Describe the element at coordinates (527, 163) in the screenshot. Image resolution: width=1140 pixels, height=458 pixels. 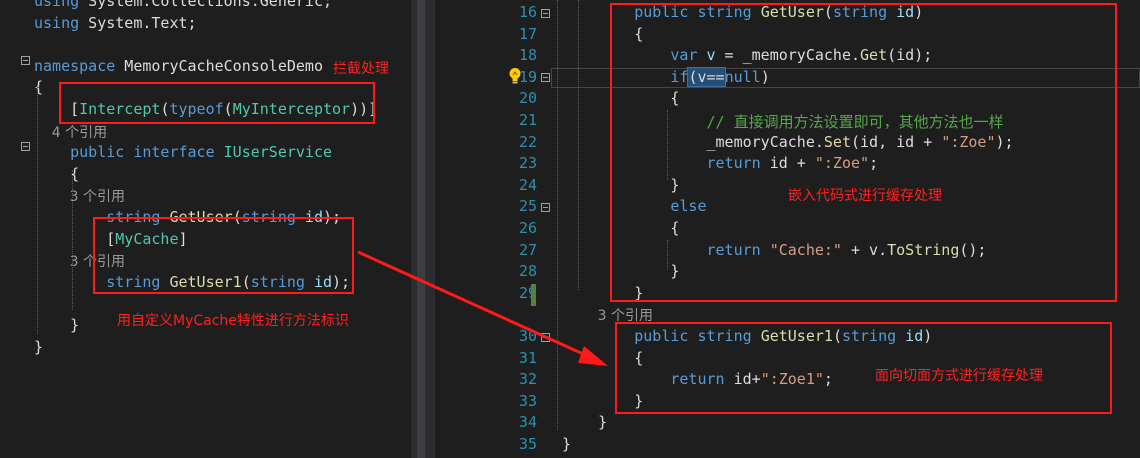
I see `line-number: 23` at that location.